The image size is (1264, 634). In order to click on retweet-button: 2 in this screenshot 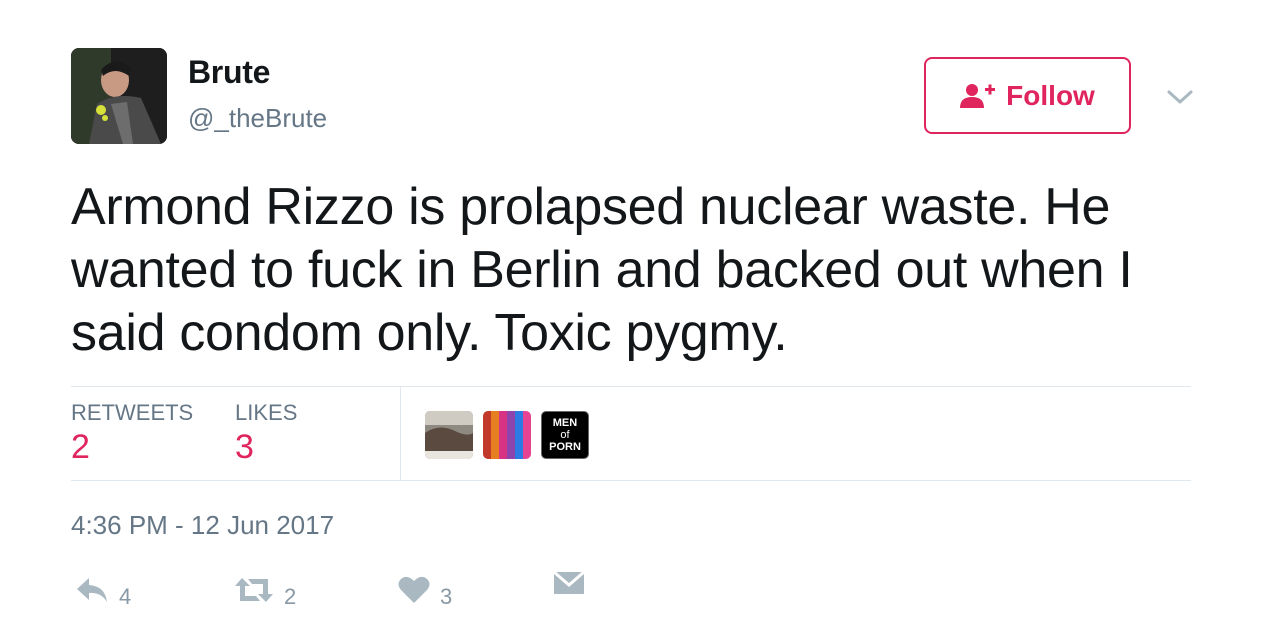, I will do `click(265, 590)`.